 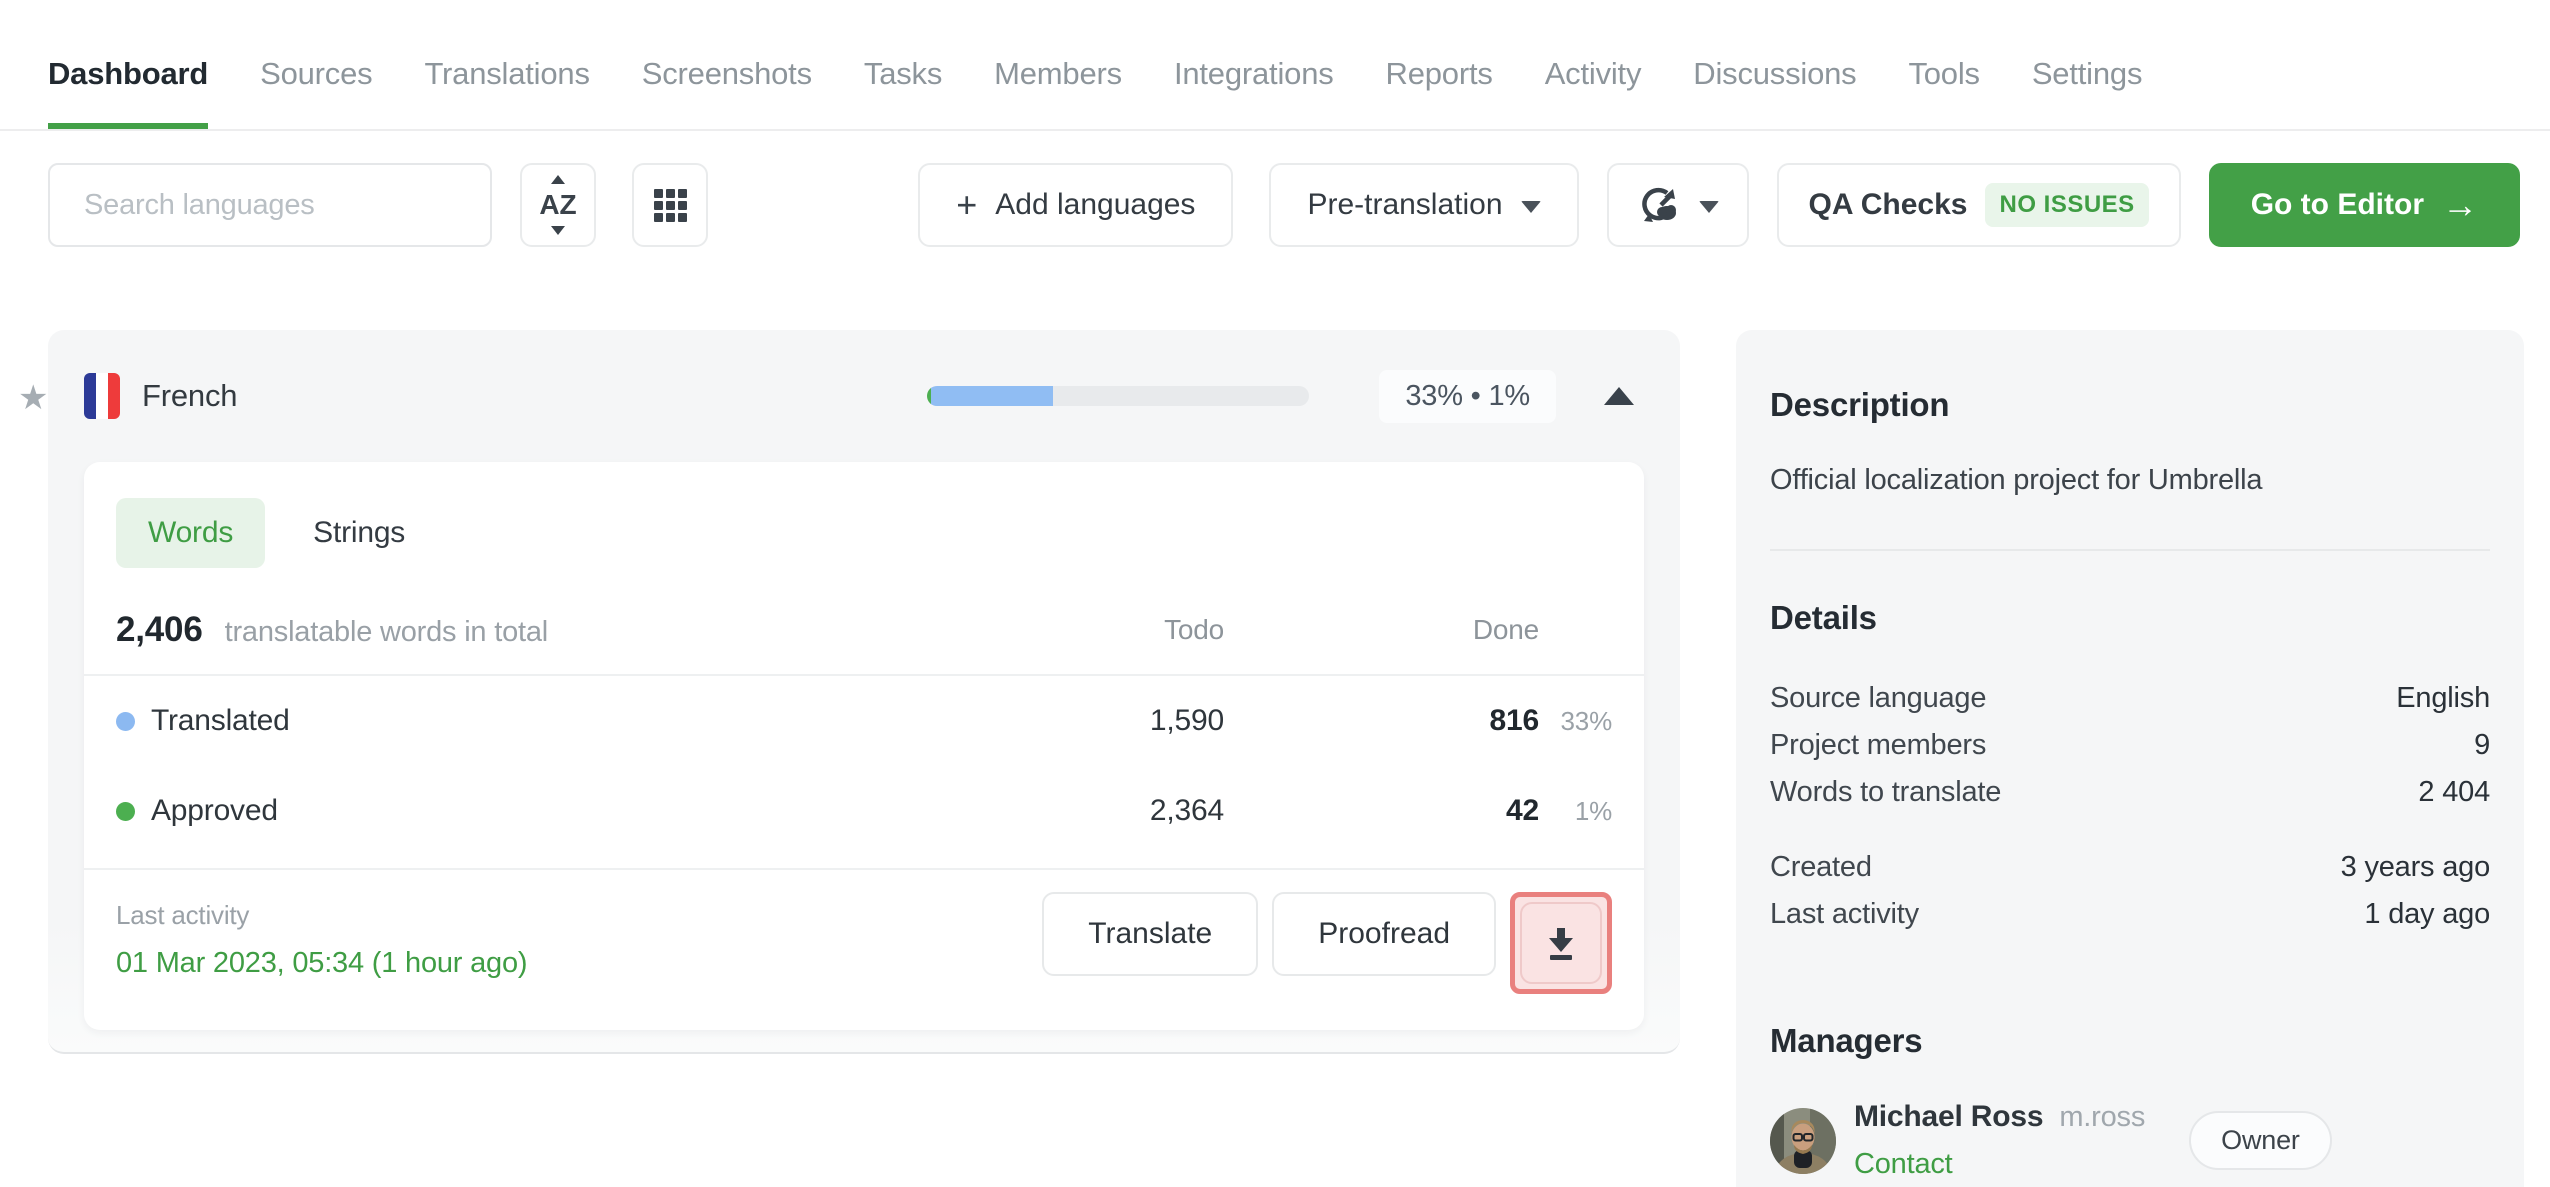 I want to click on translated-pct-value: 33%, so click(x=1586, y=720).